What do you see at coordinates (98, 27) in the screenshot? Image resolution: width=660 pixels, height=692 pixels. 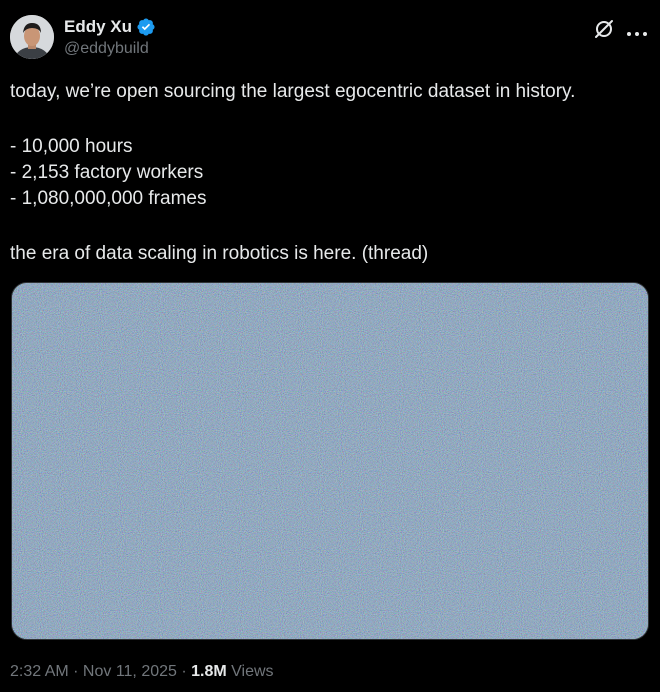 I see `display-name: Eddy Xu` at bounding box center [98, 27].